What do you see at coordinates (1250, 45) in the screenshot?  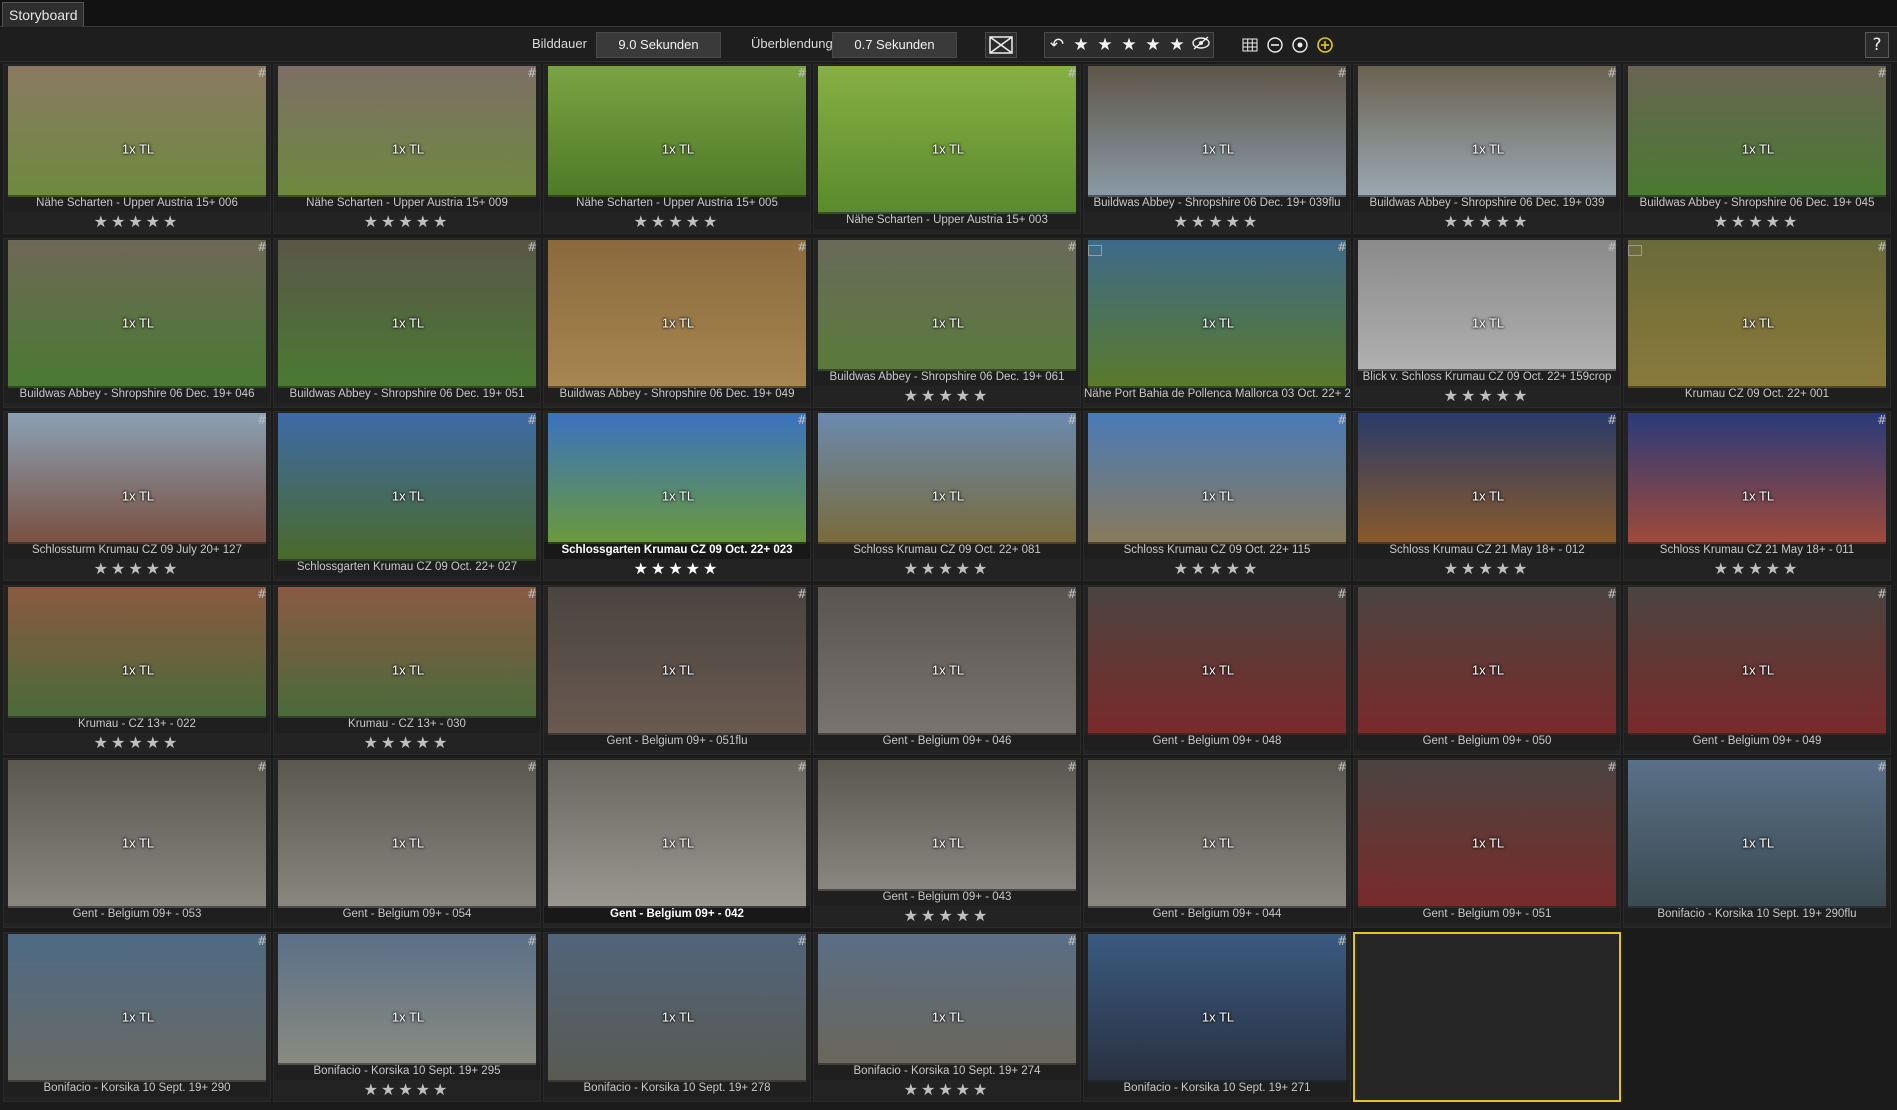 I see `grid-icon` at bounding box center [1250, 45].